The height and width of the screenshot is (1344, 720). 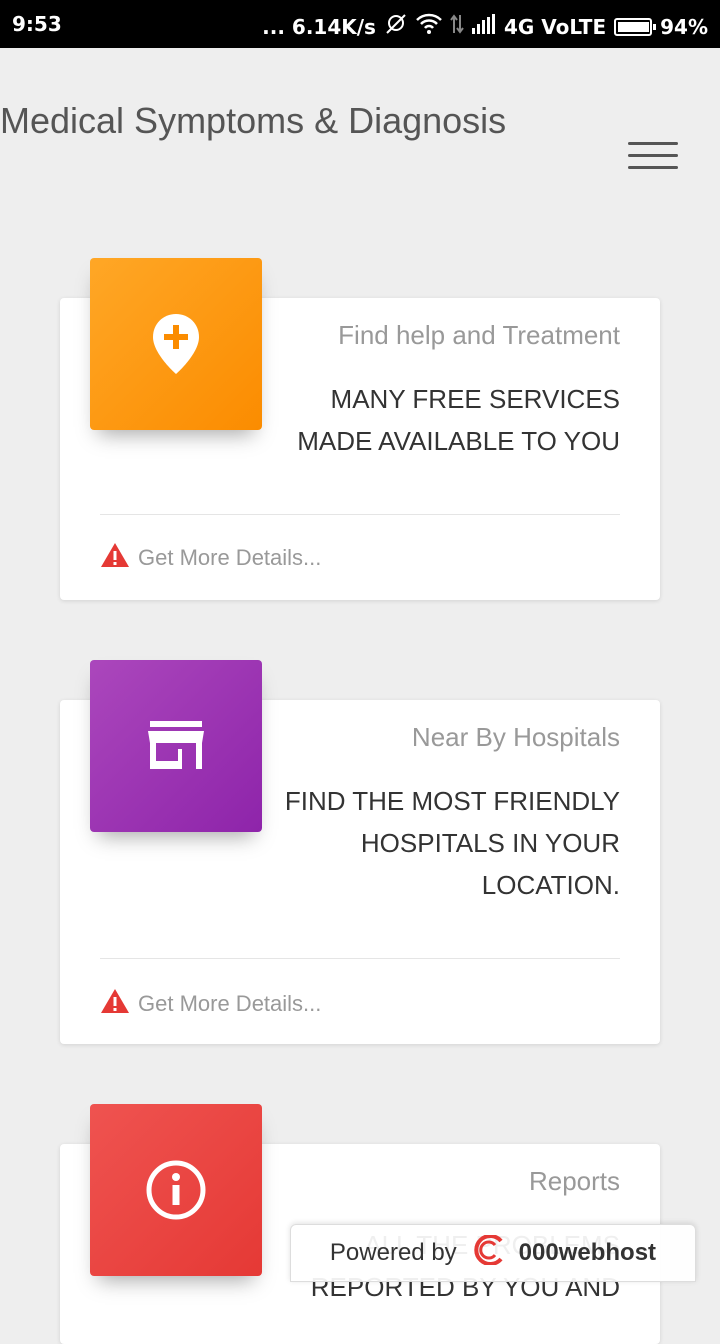 I want to click on powered-label: Powered by, so click(x=393, y=1252).